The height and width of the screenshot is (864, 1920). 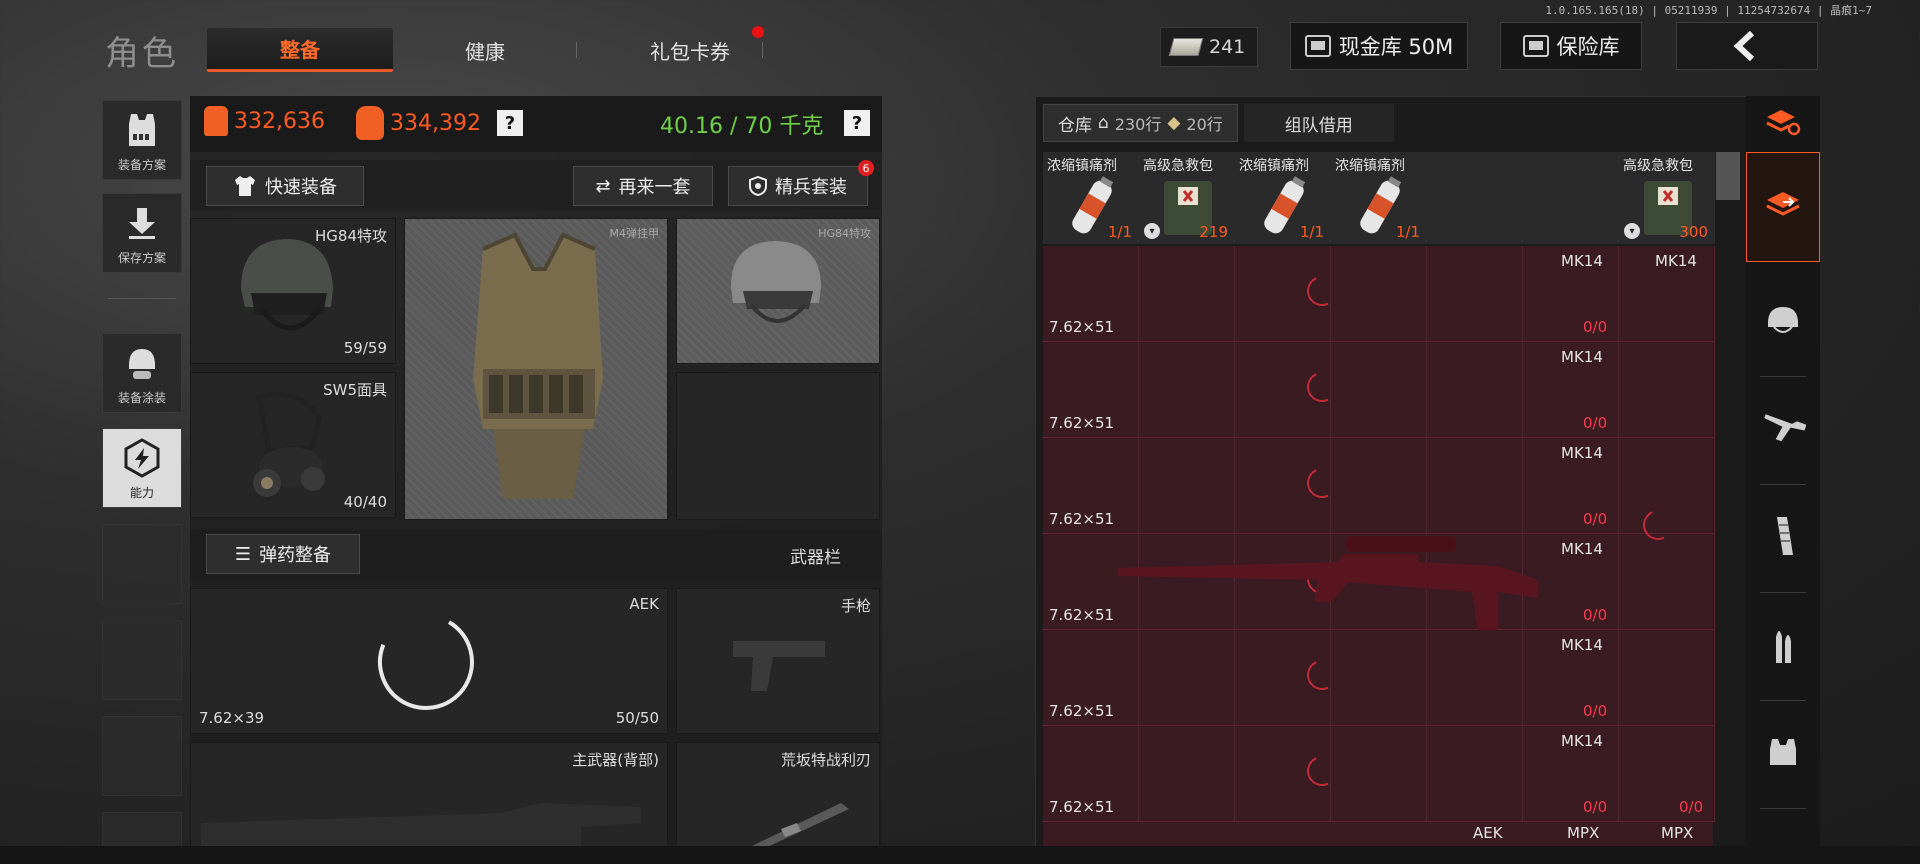 What do you see at coordinates (435, 123) in the screenshot?
I see `total-value-number: 334,392` at bounding box center [435, 123].